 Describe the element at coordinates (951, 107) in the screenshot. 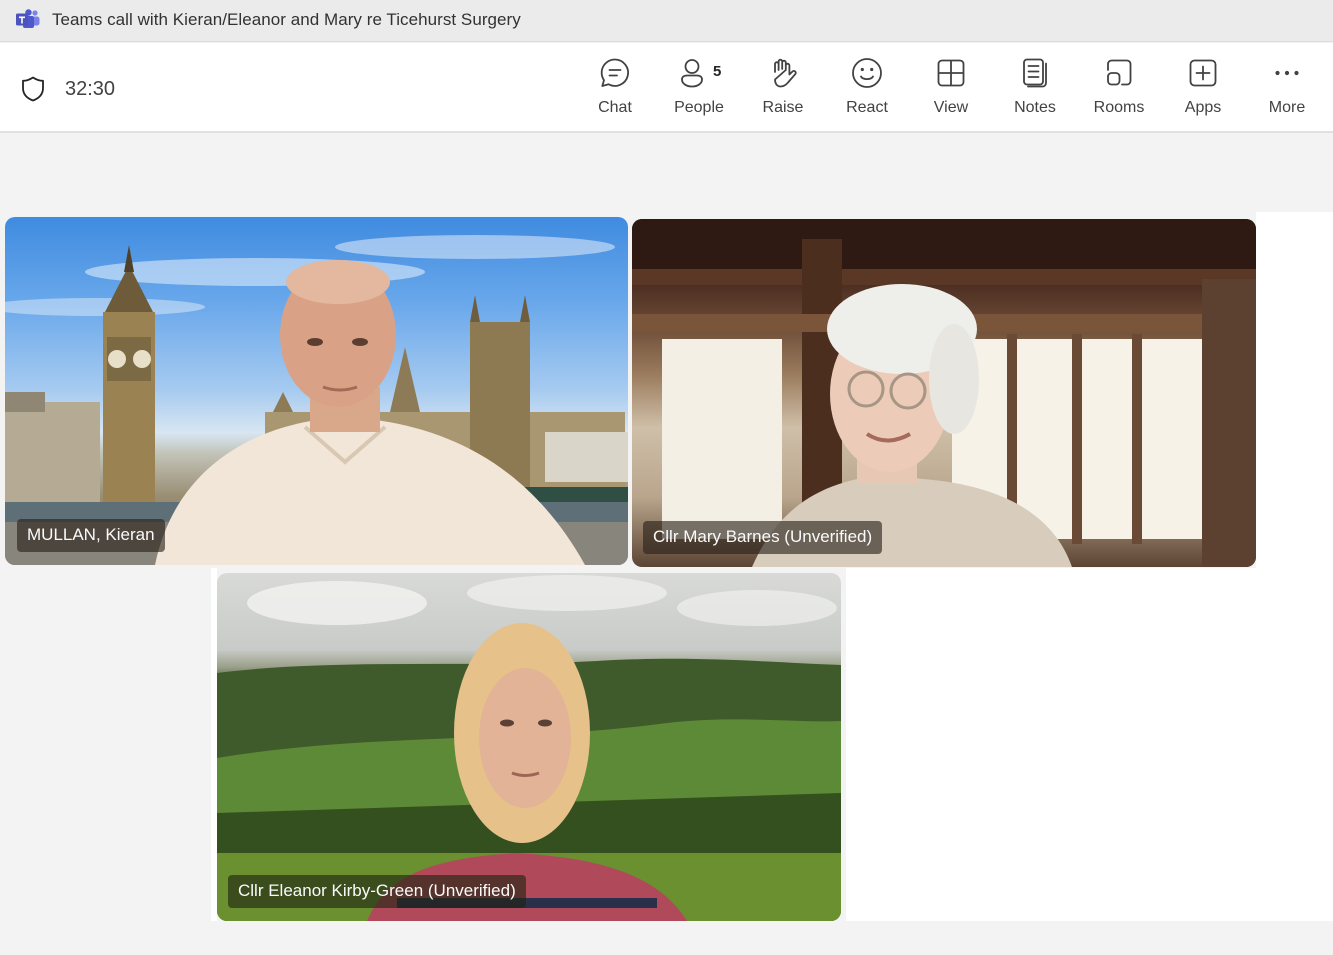

I see `view-label: View` at that location.